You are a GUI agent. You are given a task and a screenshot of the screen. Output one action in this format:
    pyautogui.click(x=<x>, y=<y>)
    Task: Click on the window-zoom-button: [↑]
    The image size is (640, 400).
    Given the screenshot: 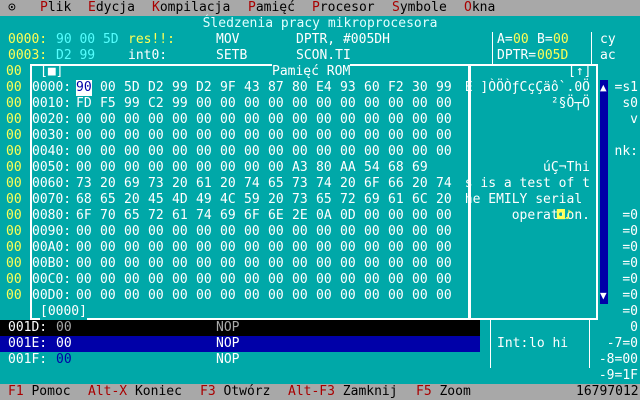 What is the action you would take?
    pyautogui.click(x=579, y=72)
    